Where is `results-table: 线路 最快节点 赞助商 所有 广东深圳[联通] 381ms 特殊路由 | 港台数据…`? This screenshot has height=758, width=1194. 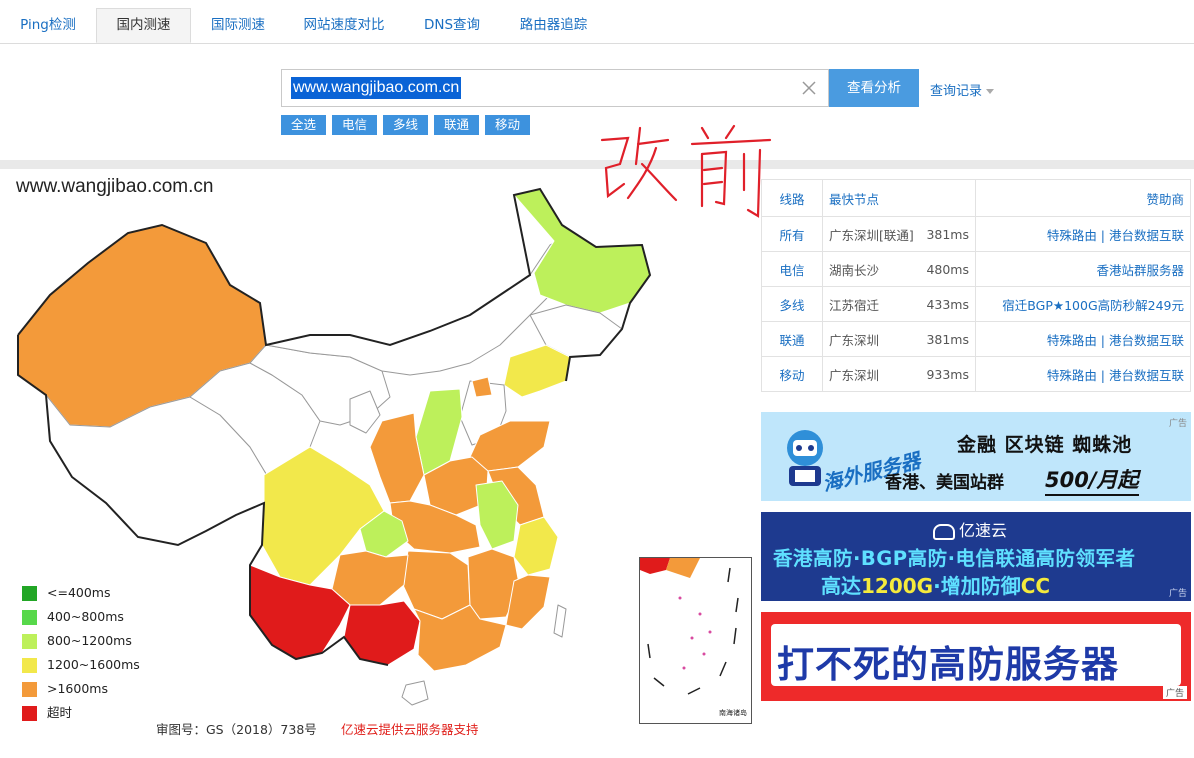
results-table: 线路 最快节点 赞助商 所有 广东深圳[联通] 381ms 特殊路由 | 港台数据… is located at coordinates (976, 285).